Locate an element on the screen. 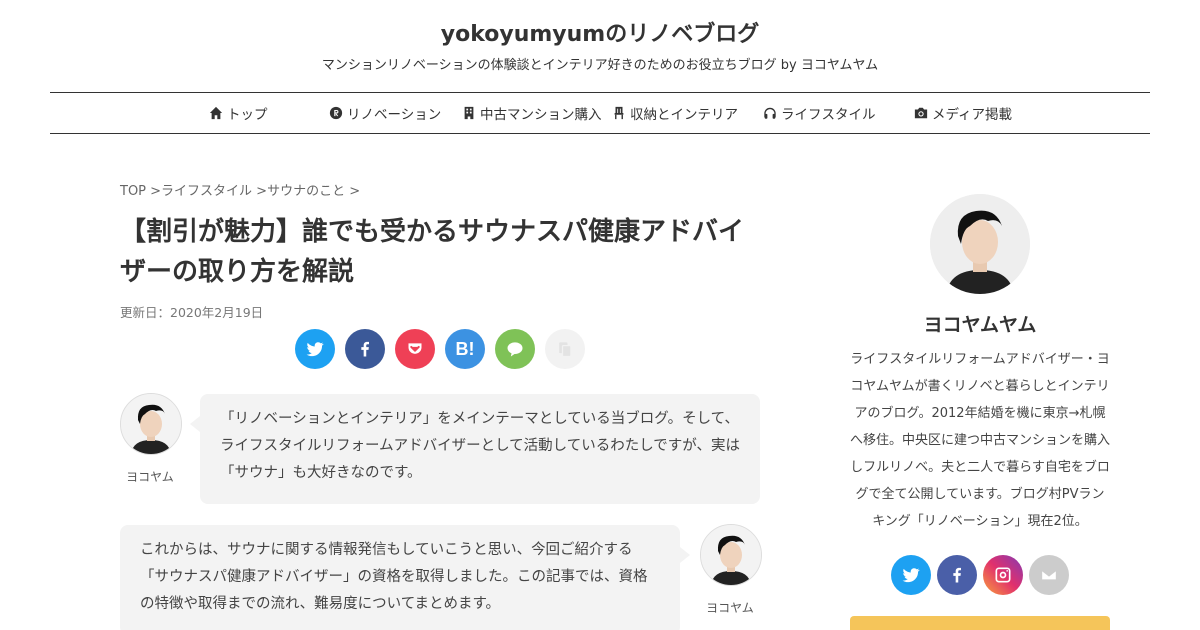 The width and height of the screenshot is (1200, 630). nav-item-label: リノベーション is located at coordinates (394, 115).